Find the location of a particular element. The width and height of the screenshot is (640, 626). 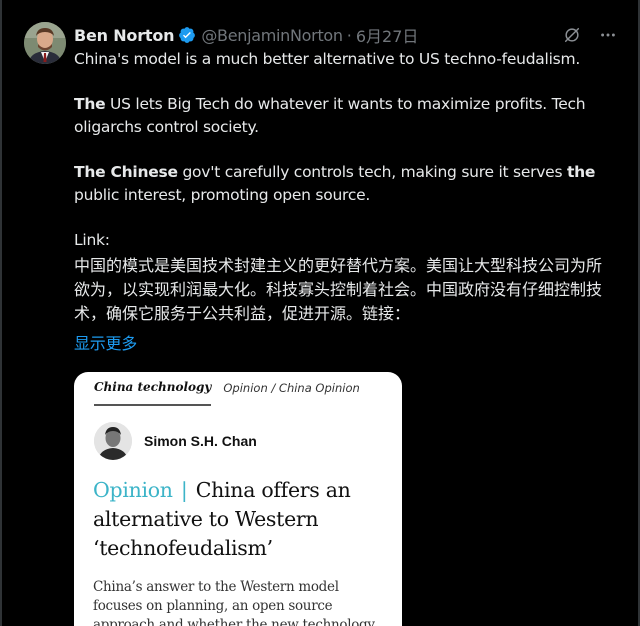

bold-the-2: the is located at coordinates (581, 172).